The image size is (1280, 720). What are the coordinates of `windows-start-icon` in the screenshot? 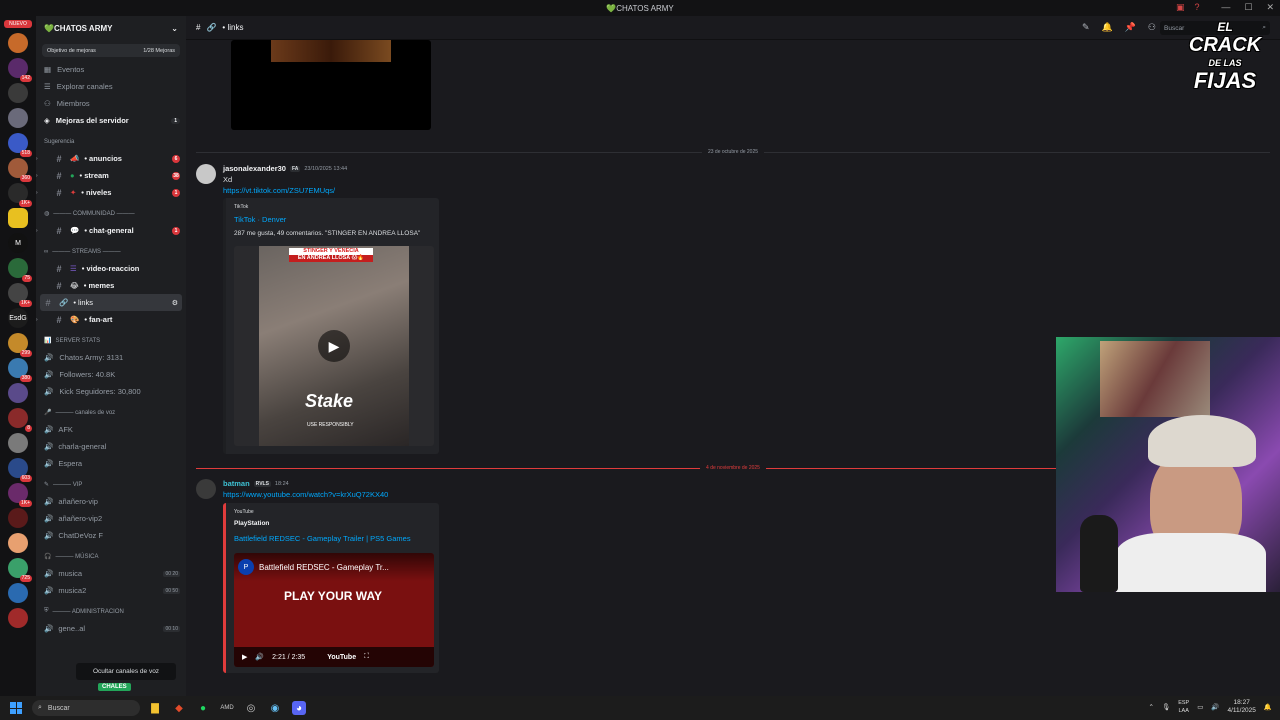 It's located at (16, 708).